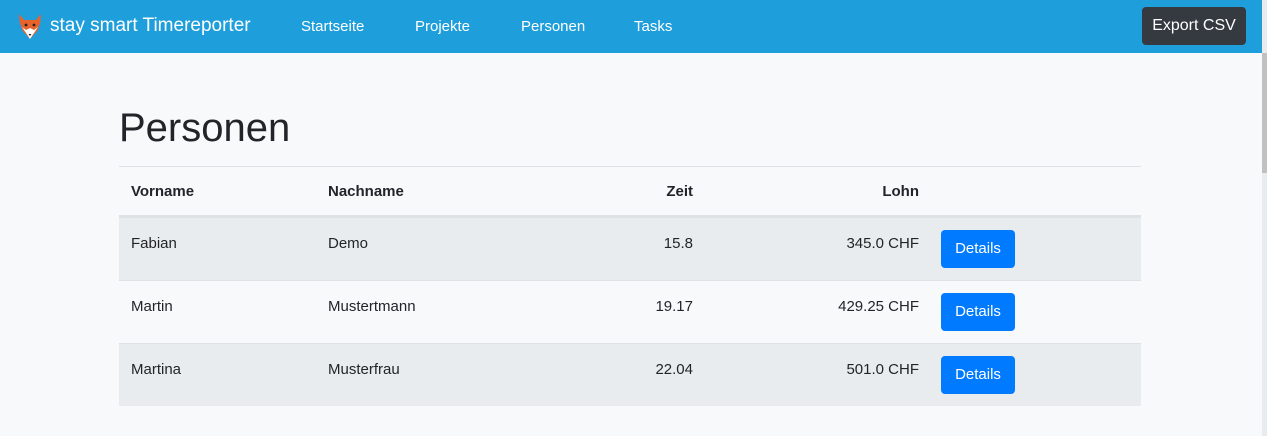 Image resolution: width=1267 pixels, height=436 pixels. Describe the element at coordinates (156, 369) in the screenshot. I see `cell-vorname: Martina` at that location.